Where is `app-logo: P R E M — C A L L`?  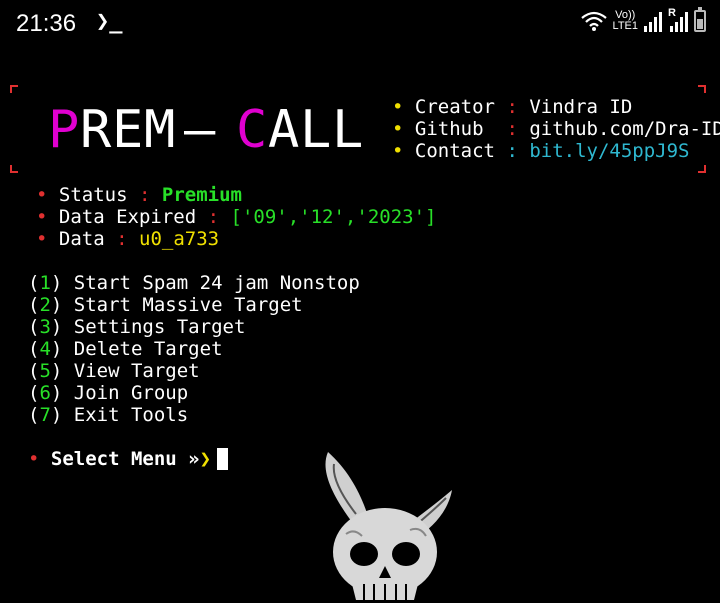 app-logo: P R E M — C A L L is located at coordinates (206, 130).